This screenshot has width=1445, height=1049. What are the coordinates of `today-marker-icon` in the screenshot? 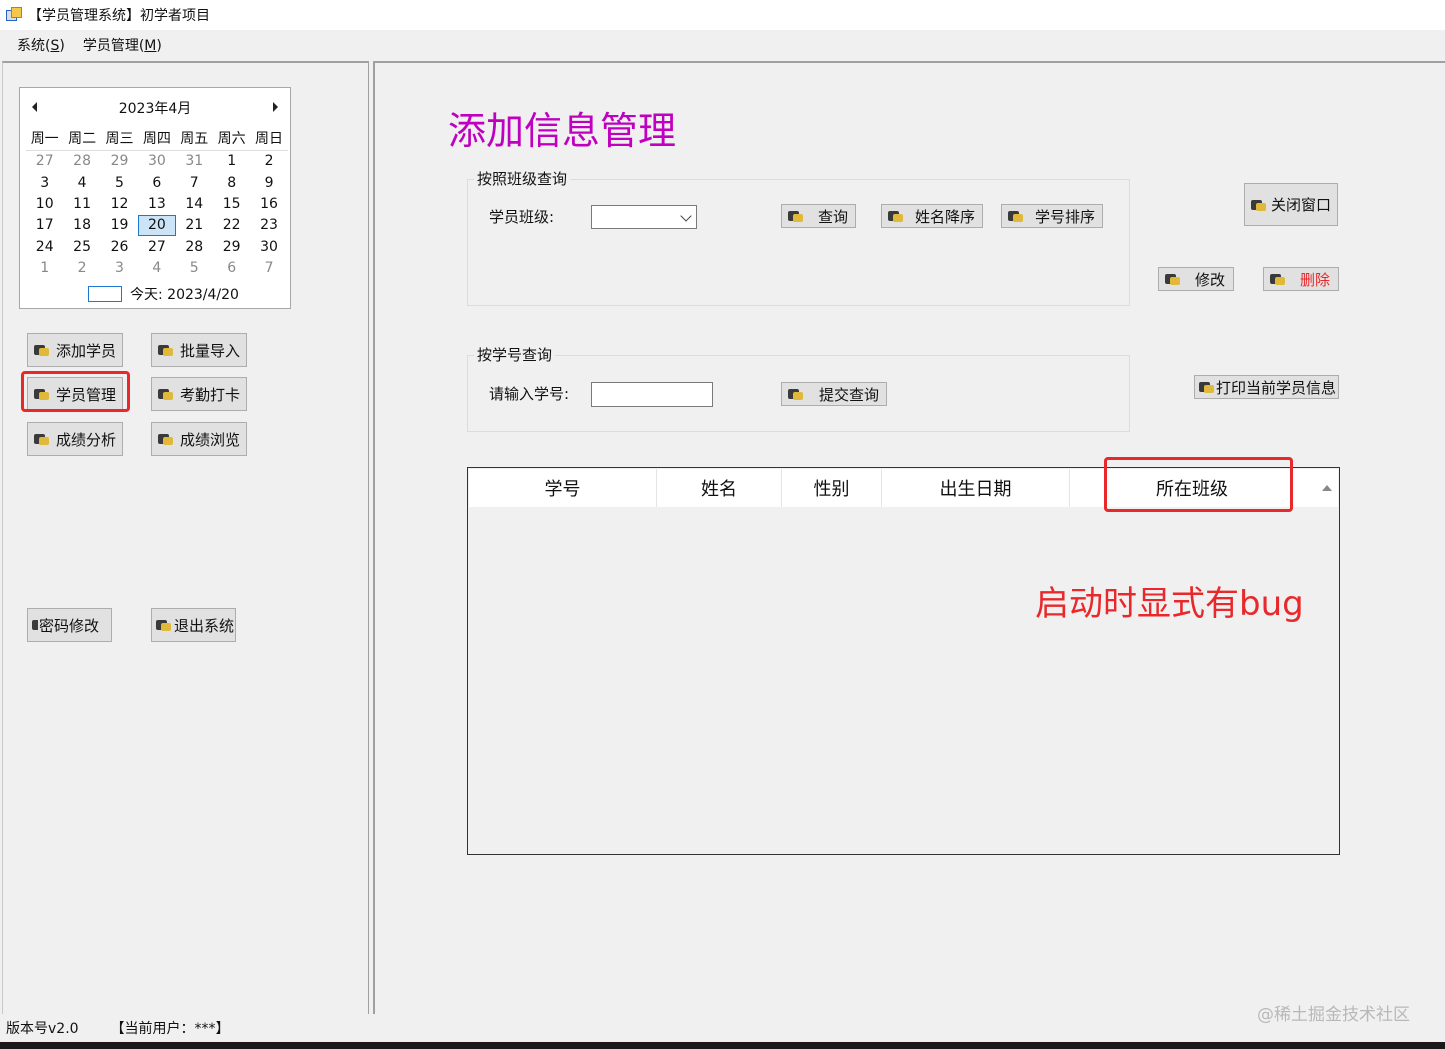 It's located at (105, 294).